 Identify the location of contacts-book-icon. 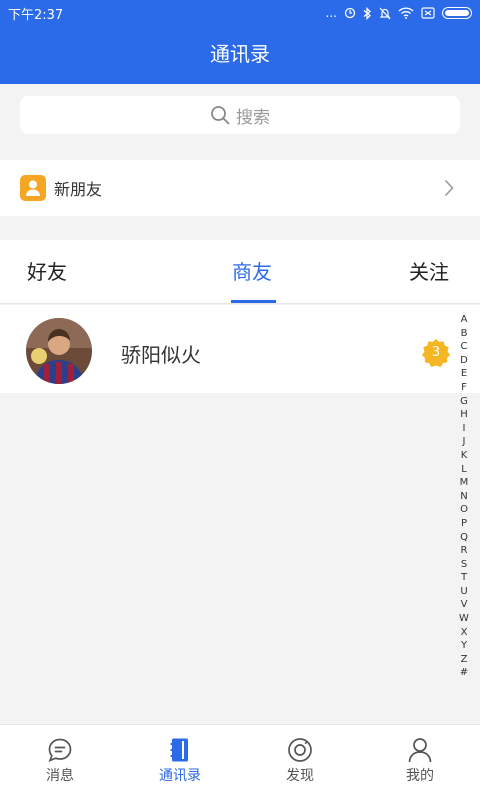
(179, 750).